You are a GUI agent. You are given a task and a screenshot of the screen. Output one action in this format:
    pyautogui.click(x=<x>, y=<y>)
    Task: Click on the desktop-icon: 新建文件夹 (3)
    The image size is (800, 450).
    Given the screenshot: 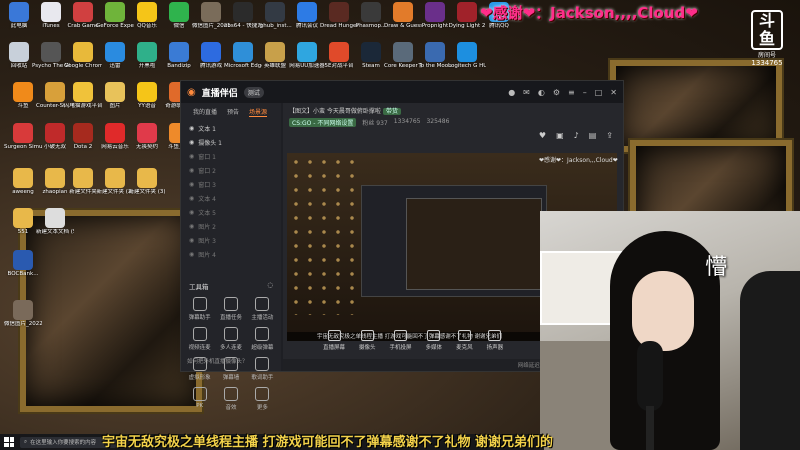 What is the action you would take?
    pyautogui.click(x=147, y=182)
    